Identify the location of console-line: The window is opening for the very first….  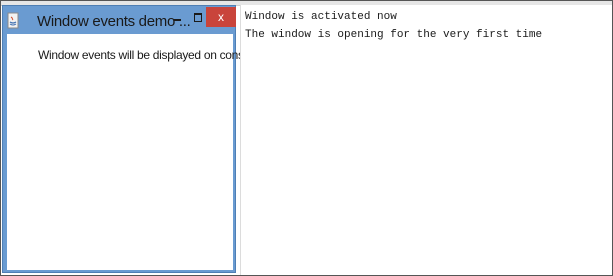
(394, 35).